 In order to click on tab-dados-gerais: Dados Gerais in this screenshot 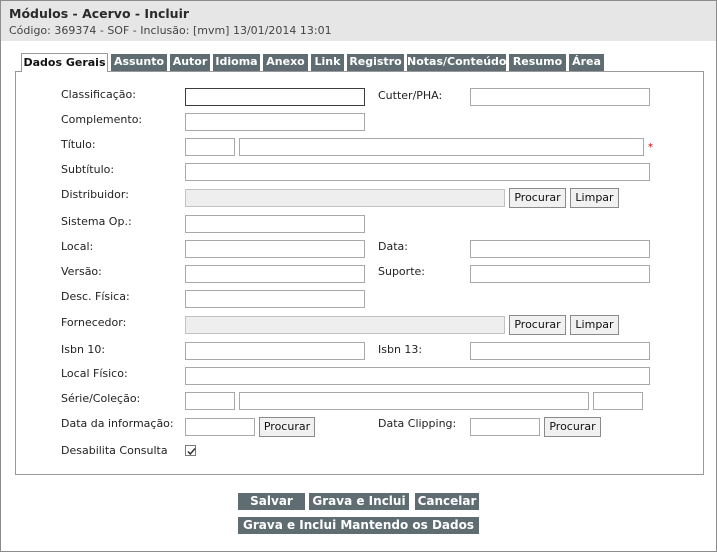, I will do `click(64, 62)`.